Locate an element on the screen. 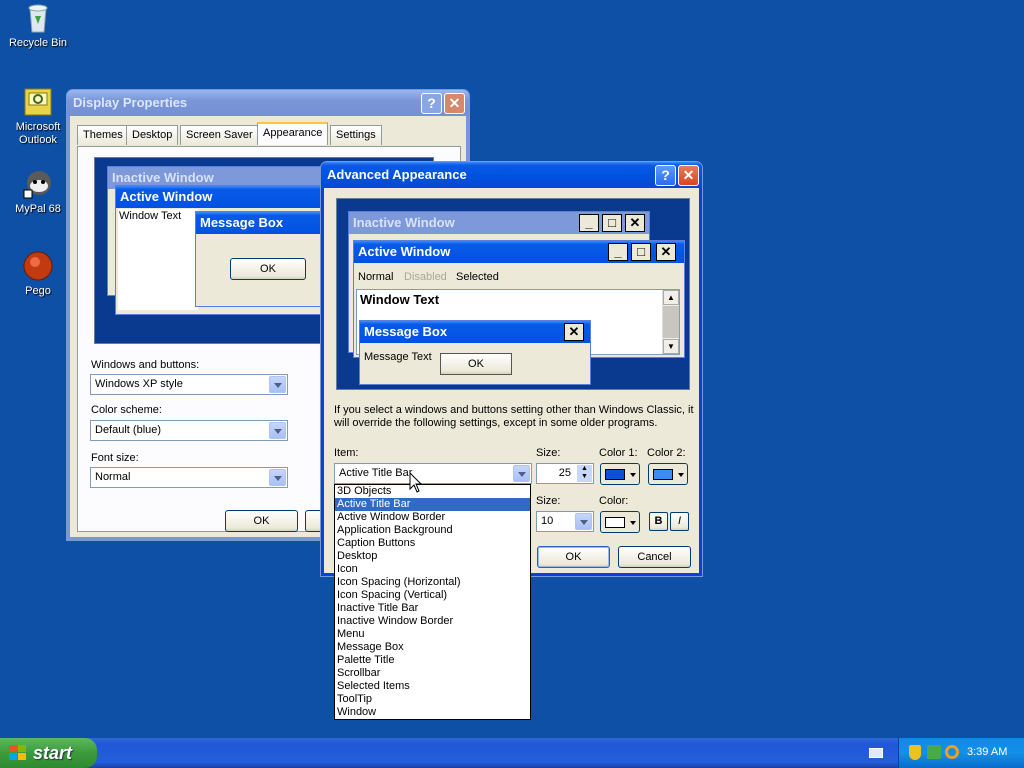 This screenshot has width=1024, height=768. italic-button: I is located at coordinates (679, 521).